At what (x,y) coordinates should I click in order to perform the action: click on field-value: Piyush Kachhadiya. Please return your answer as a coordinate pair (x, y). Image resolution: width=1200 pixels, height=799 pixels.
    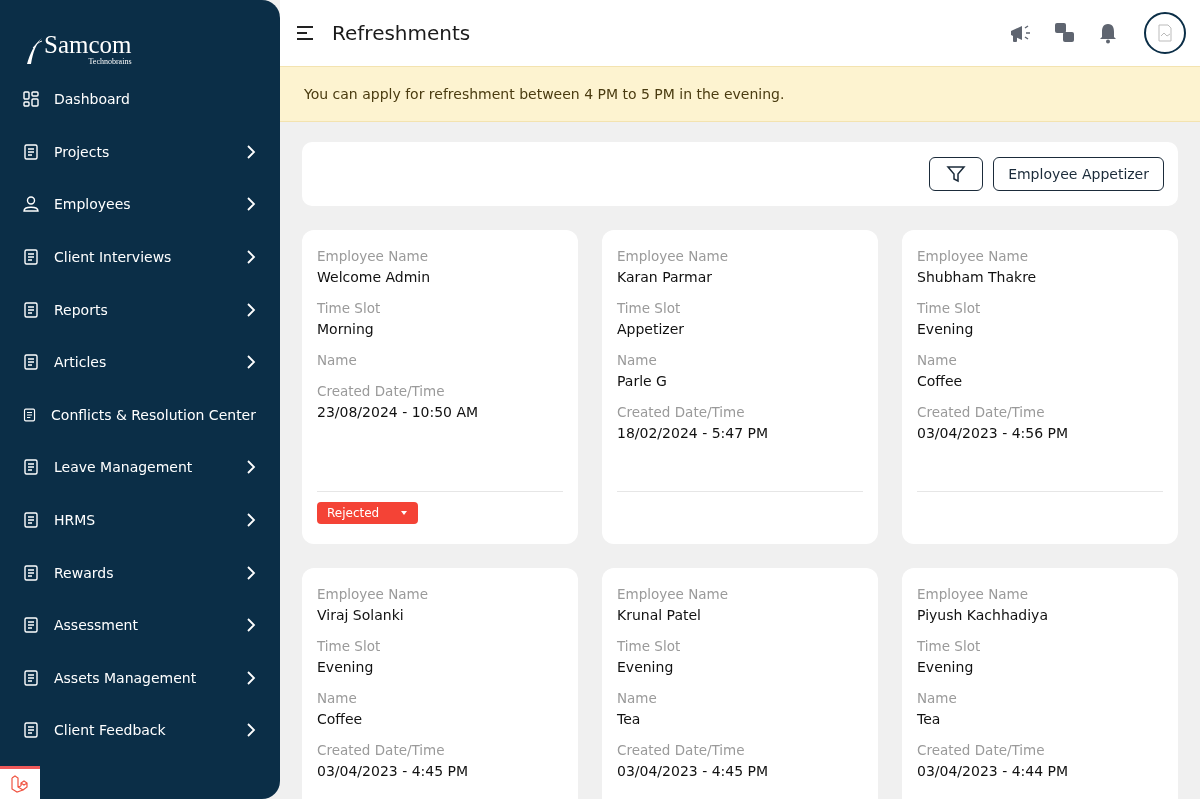
    Looking at the image, I should click on (983, 615).